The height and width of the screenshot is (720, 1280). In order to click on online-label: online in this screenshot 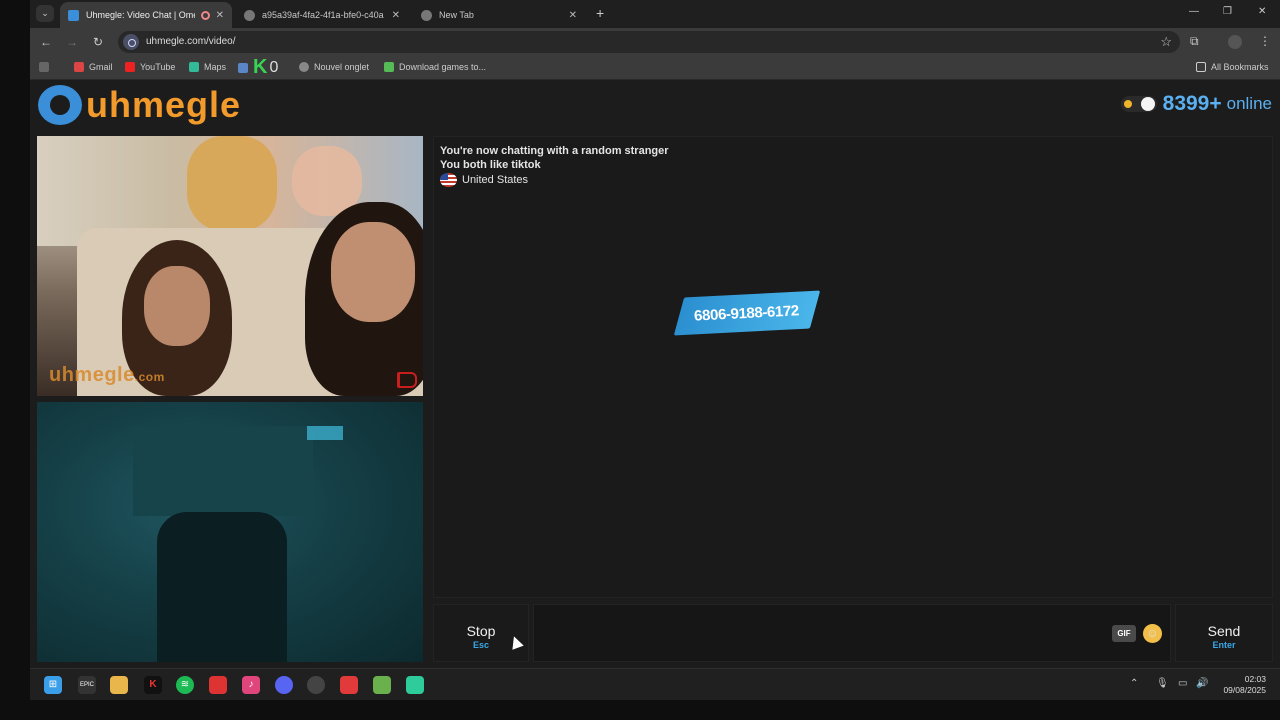, I will do `click(1249, 103)`.